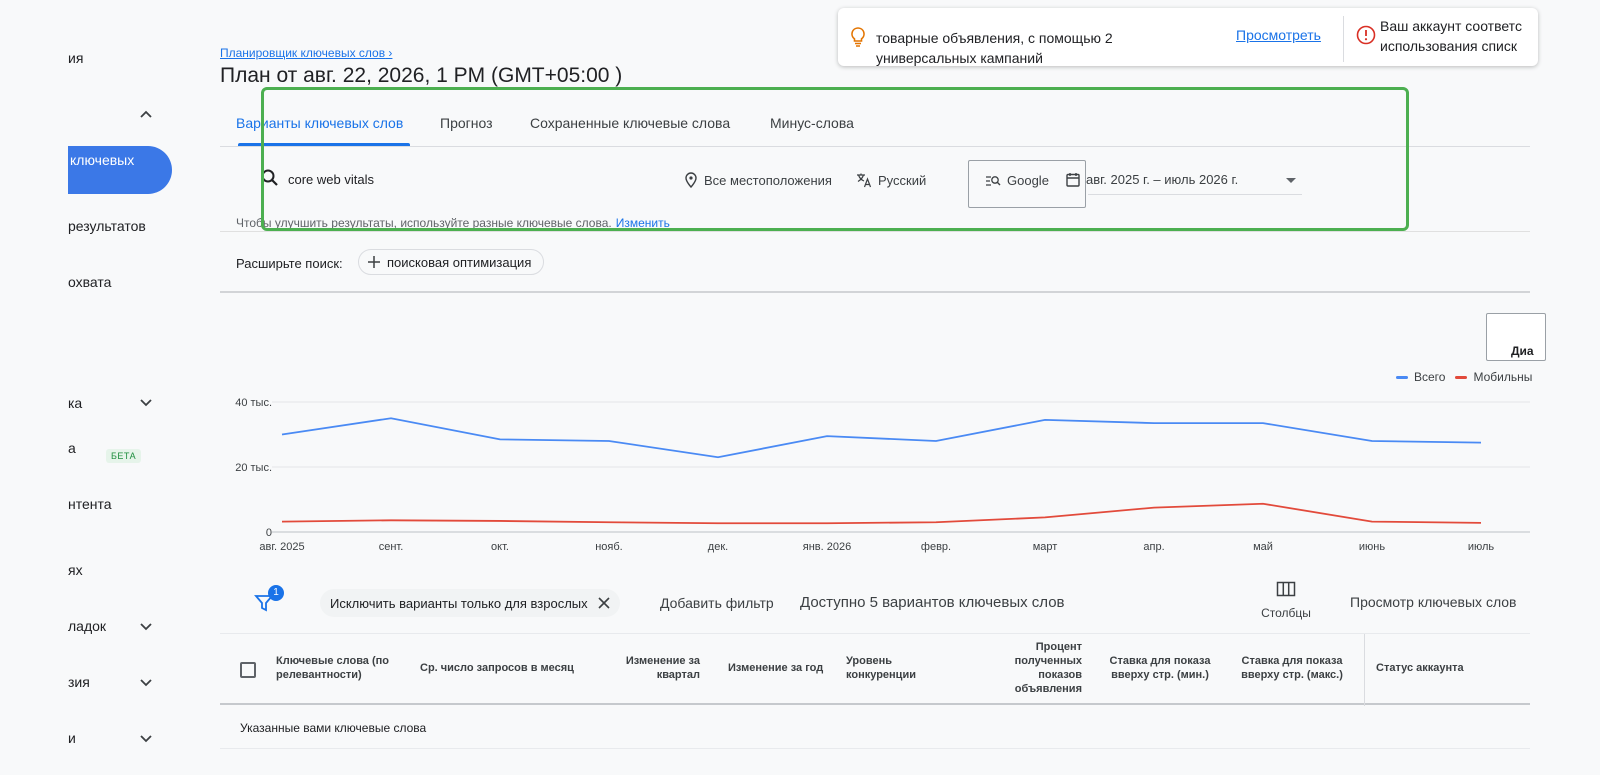 The width and height of the screenshot is (1600, 775). Describe the element at coordinates (1278, 35) in the screenshot. I see `view-link: Просмотреть` at that location.